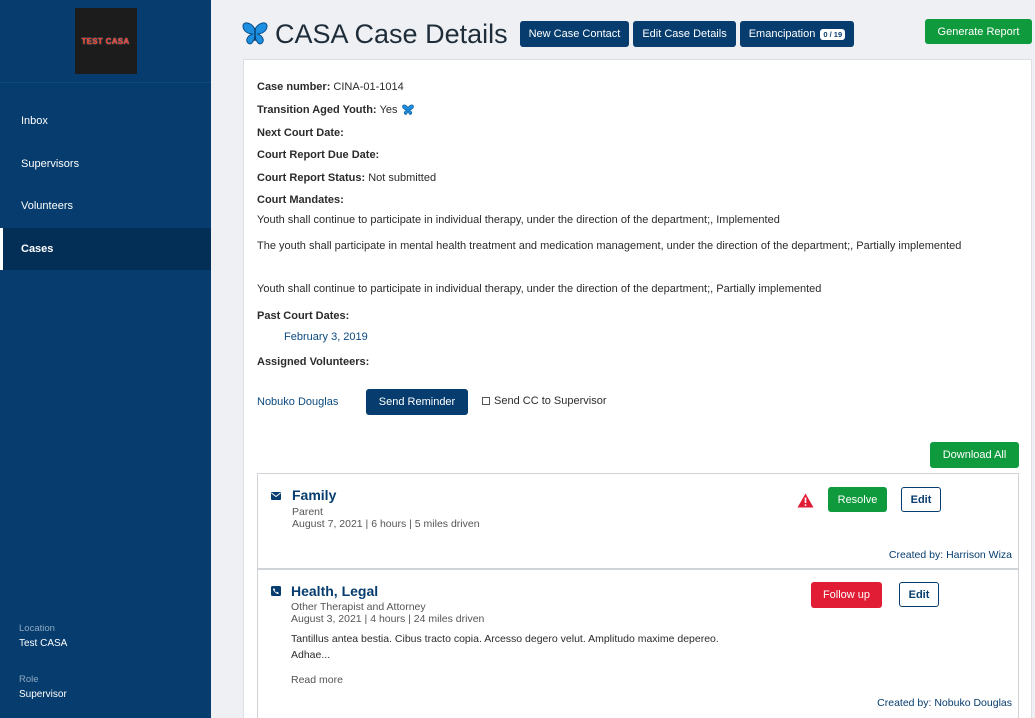  Describe the element at coordinates (805, 500) in the screenshot. I see `warning-icon` at that location.